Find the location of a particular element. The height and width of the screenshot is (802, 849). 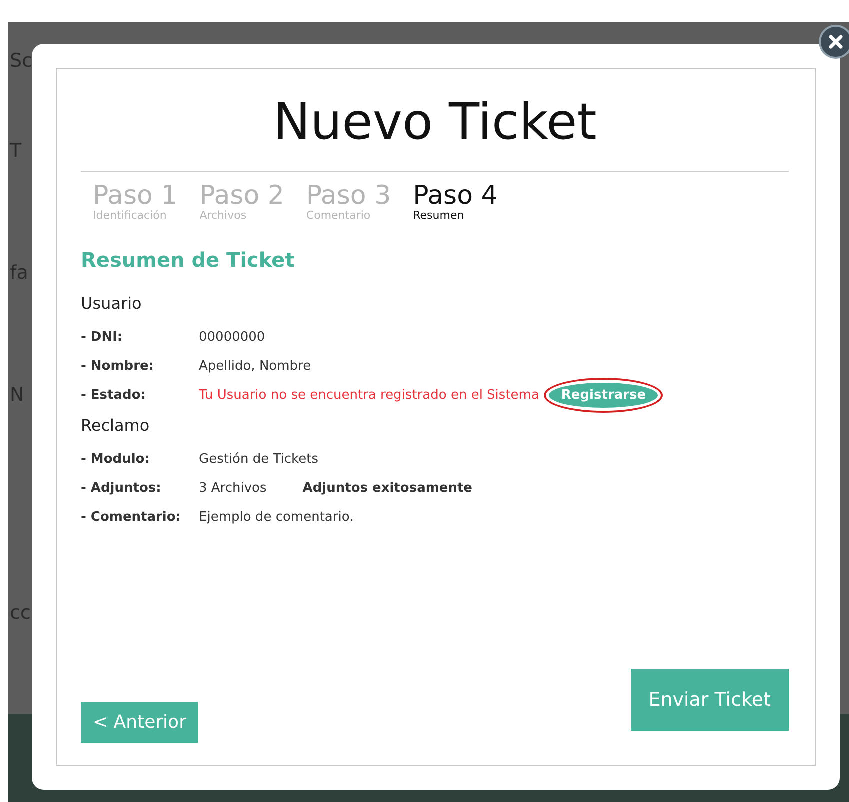

error-message: Tu Usuario no se encuentra registrado en el Sistema is located at coordinates (369, 395).